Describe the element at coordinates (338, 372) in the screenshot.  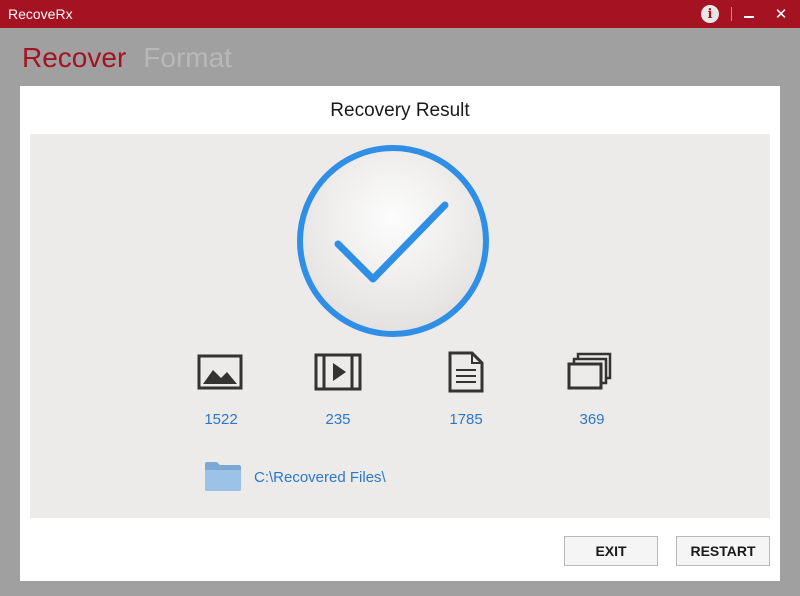
I see `video-icon` at that location.